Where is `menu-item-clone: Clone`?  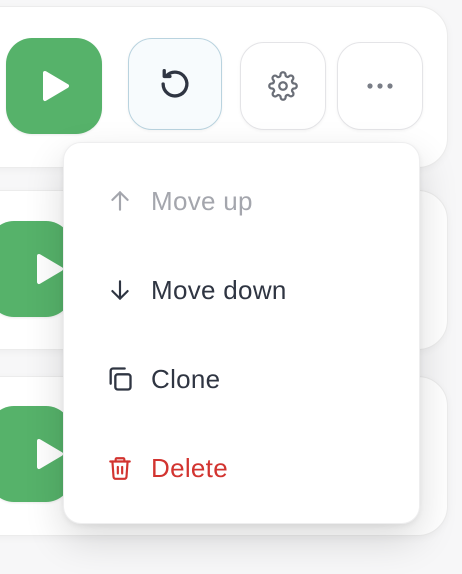 menu-item-clone: Clone is located at coordinates (241, 379).